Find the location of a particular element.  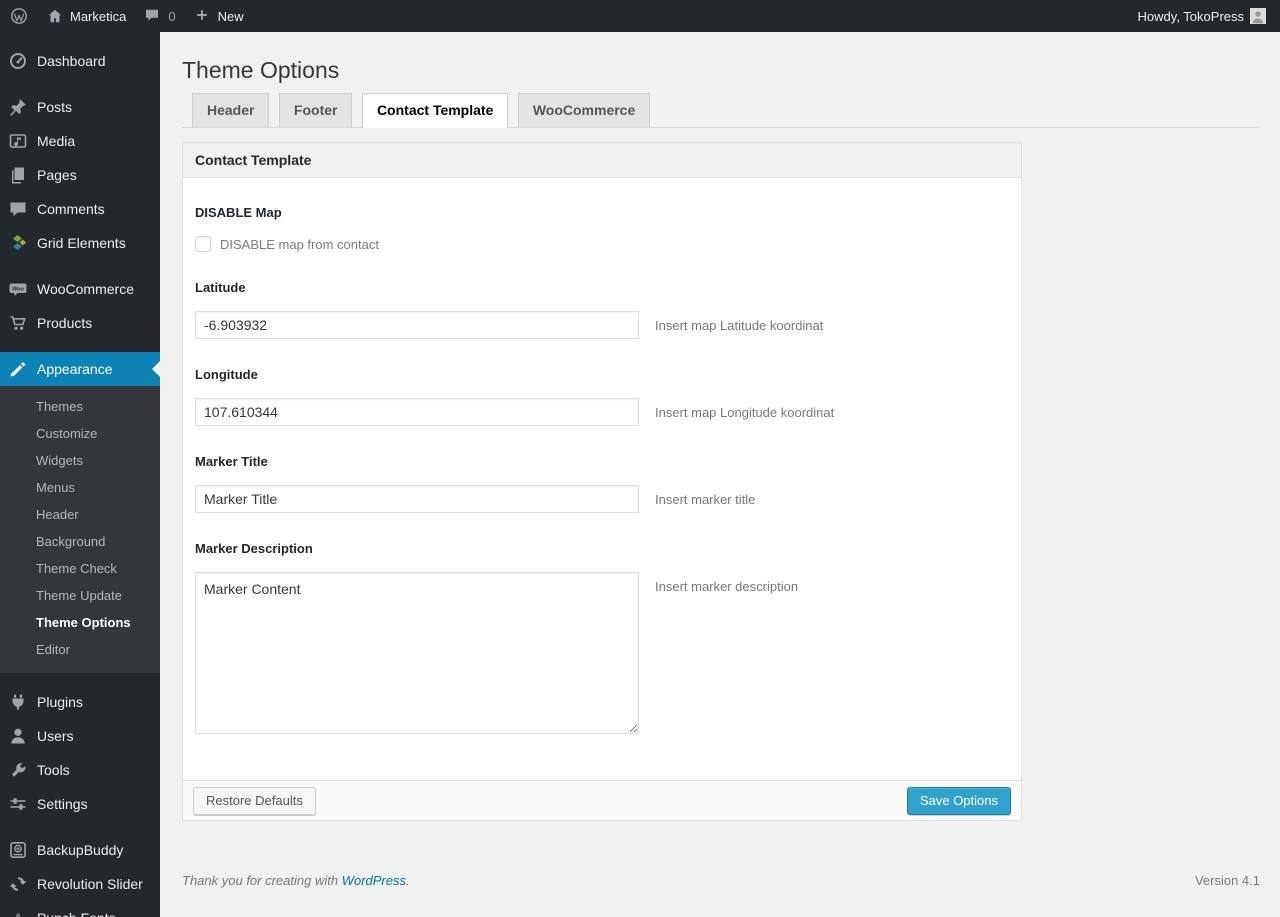

svg-text: Woo is located at coordinates (18, 290).